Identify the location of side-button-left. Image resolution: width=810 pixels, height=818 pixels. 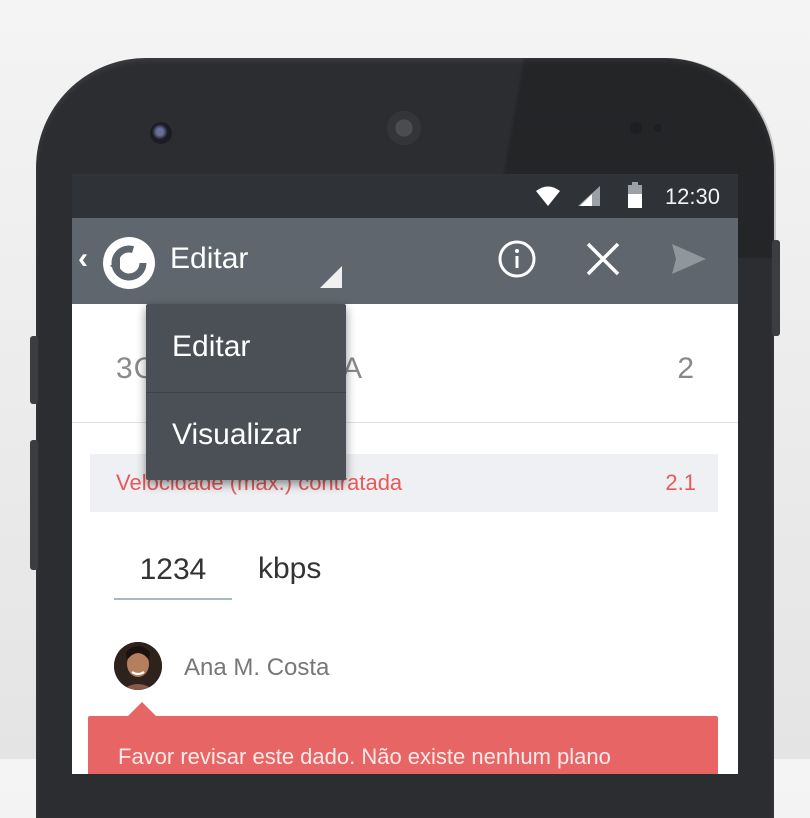
(34, 370).